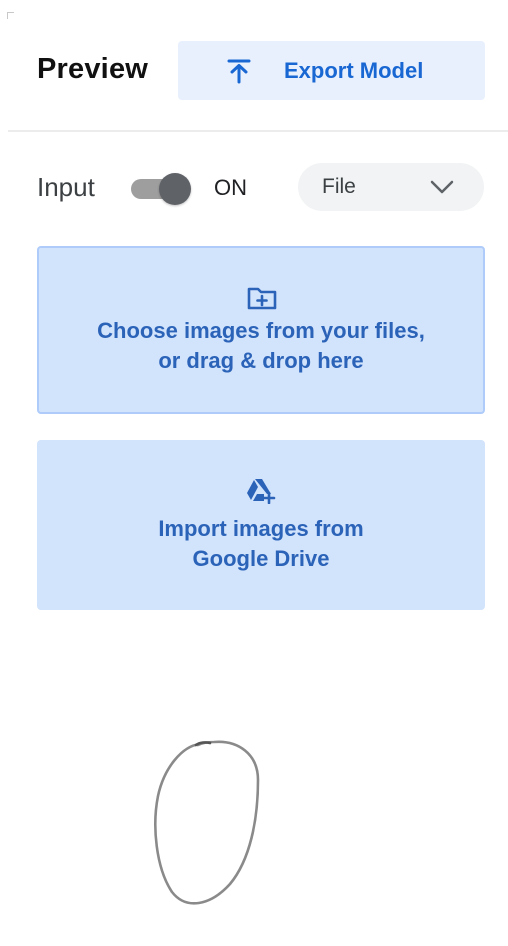 Image resolution: width=508 pixels, height=946 pixels. Describe the element at coordinates (258, 131) in the screenshot. I see `header-divider` at that location.